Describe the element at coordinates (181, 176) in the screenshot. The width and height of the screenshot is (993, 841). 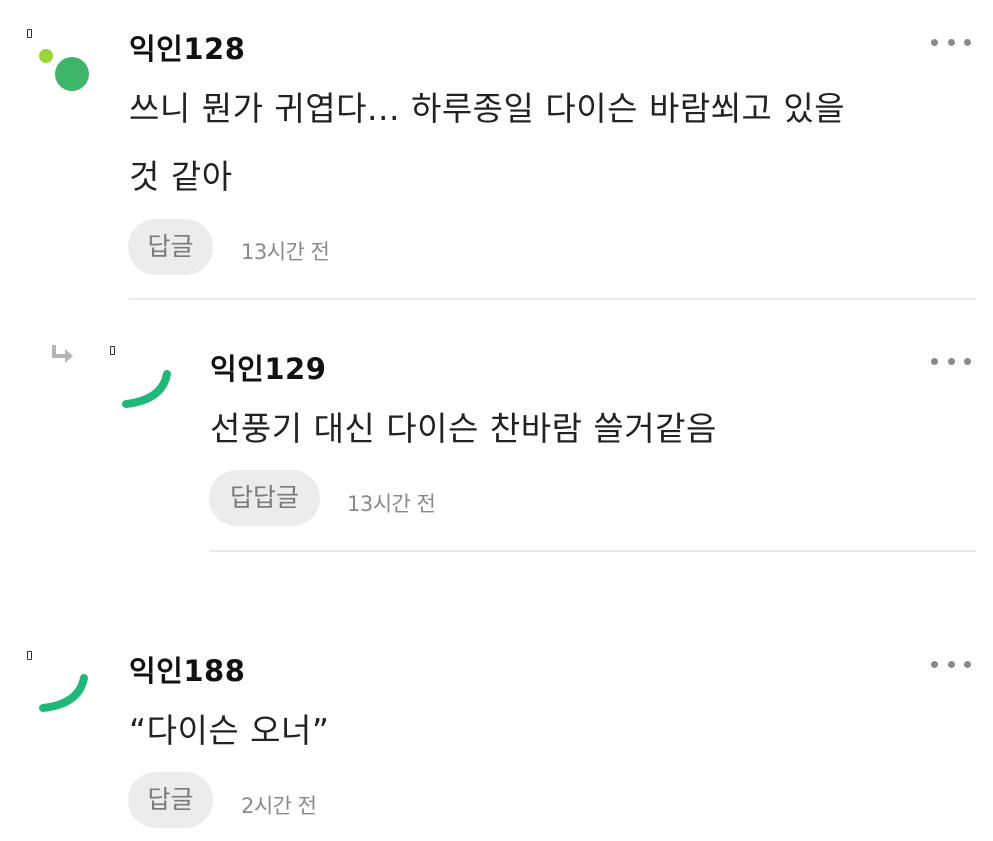
I see `comment-text-line: 것 같아` at that location.